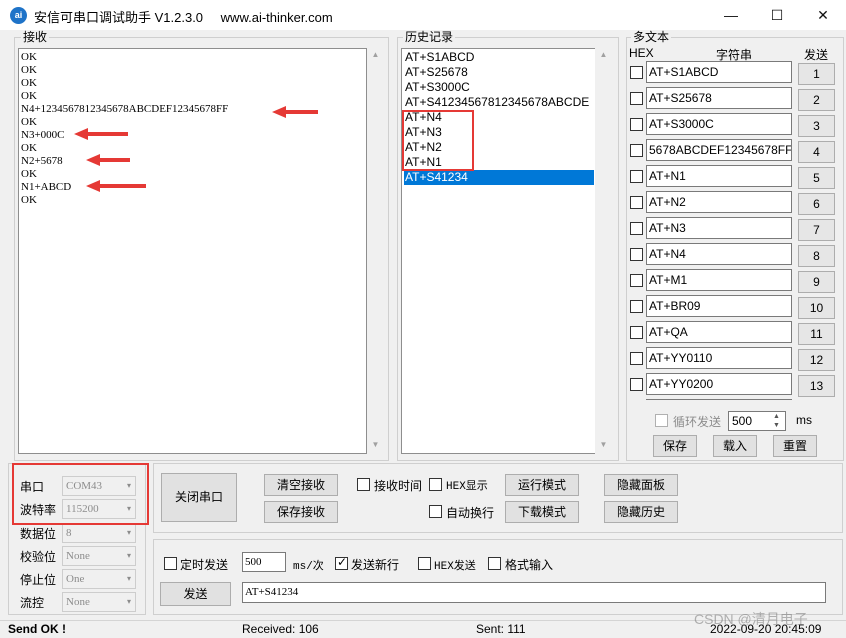  I want to click on multitext-send-button: 13, so click(816, 386).